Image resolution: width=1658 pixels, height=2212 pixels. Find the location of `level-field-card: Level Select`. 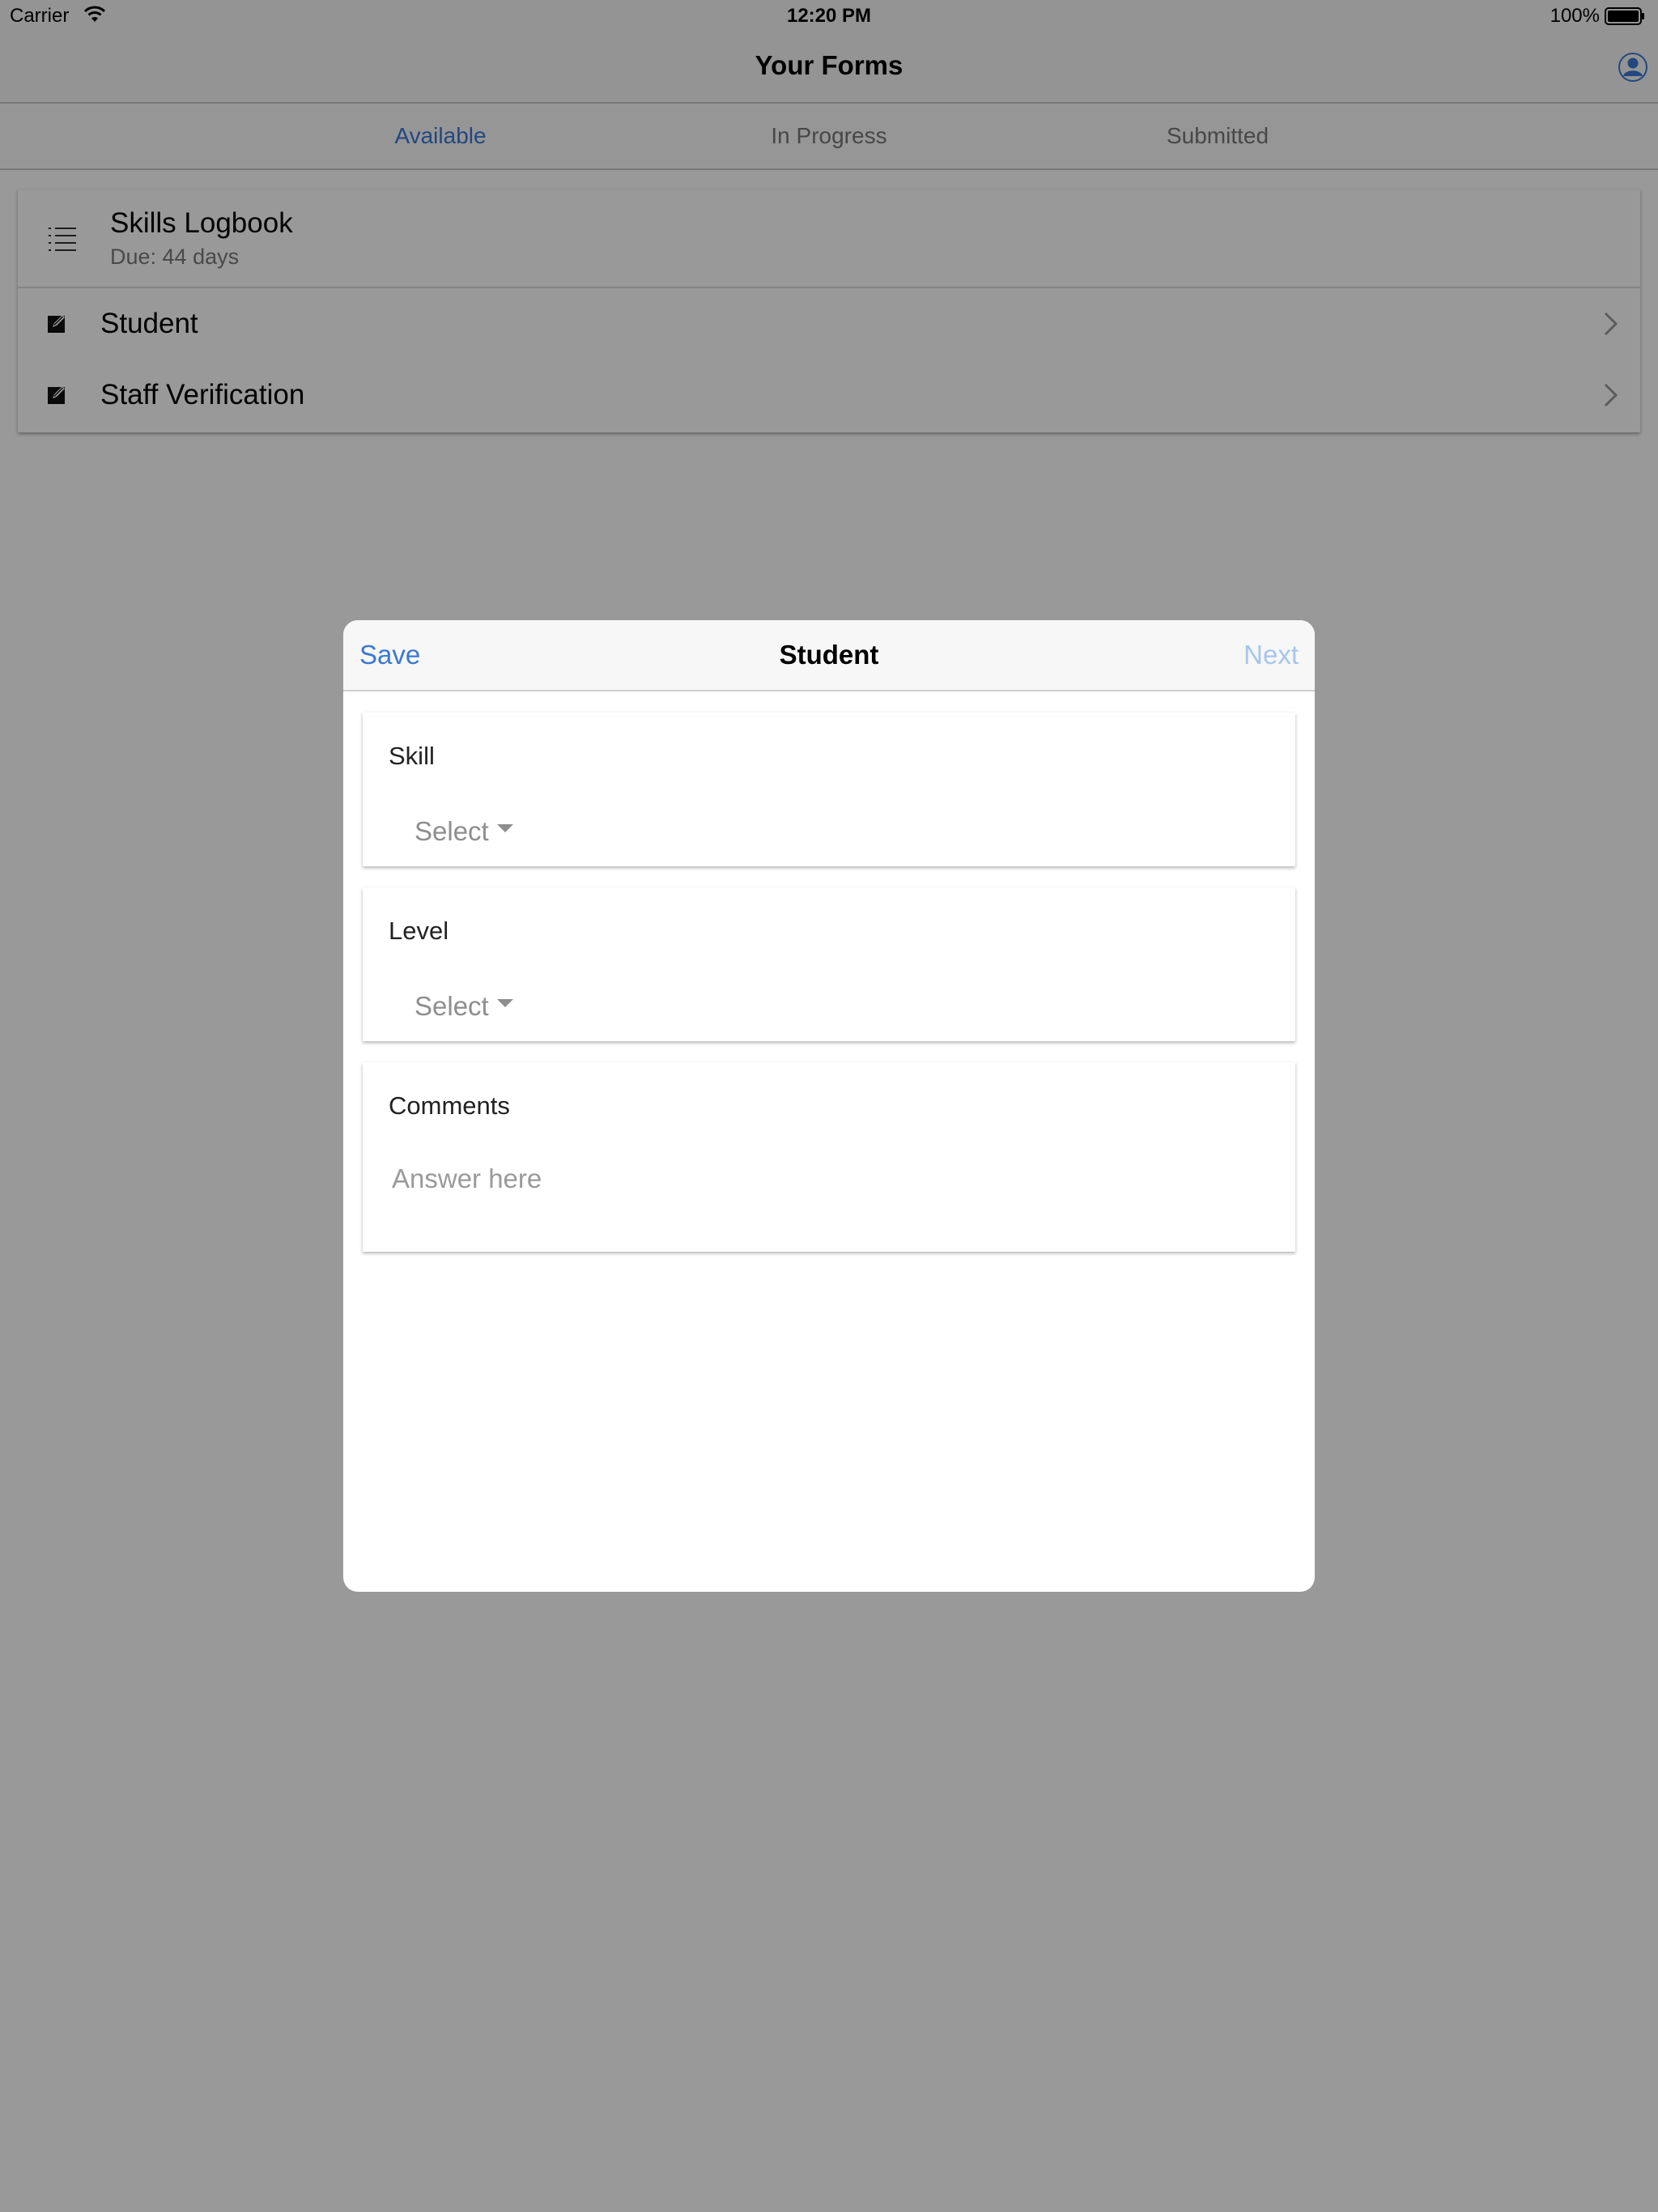

level-field-card: Level Select is located at coordinates (829, 964).